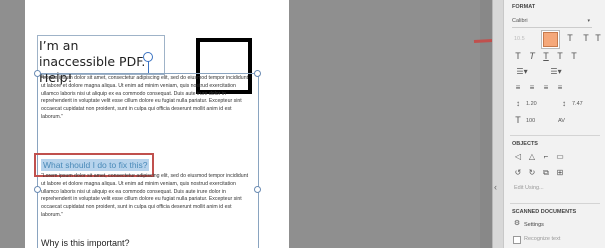 The height and width of the screenshot is (248, 605). I want to click on resize-handle-left, so click(37, 189).